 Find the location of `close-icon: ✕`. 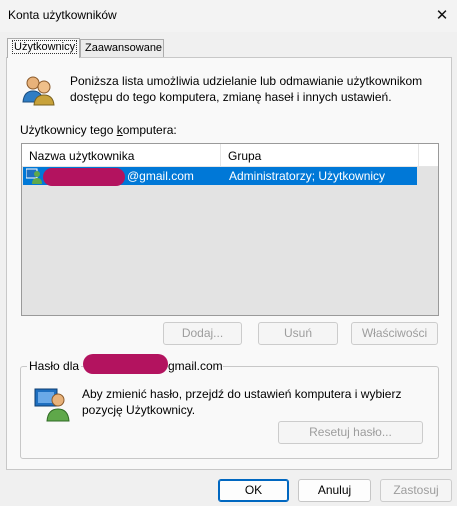

close-icon: ✕ is located at coordinates (442, 15).